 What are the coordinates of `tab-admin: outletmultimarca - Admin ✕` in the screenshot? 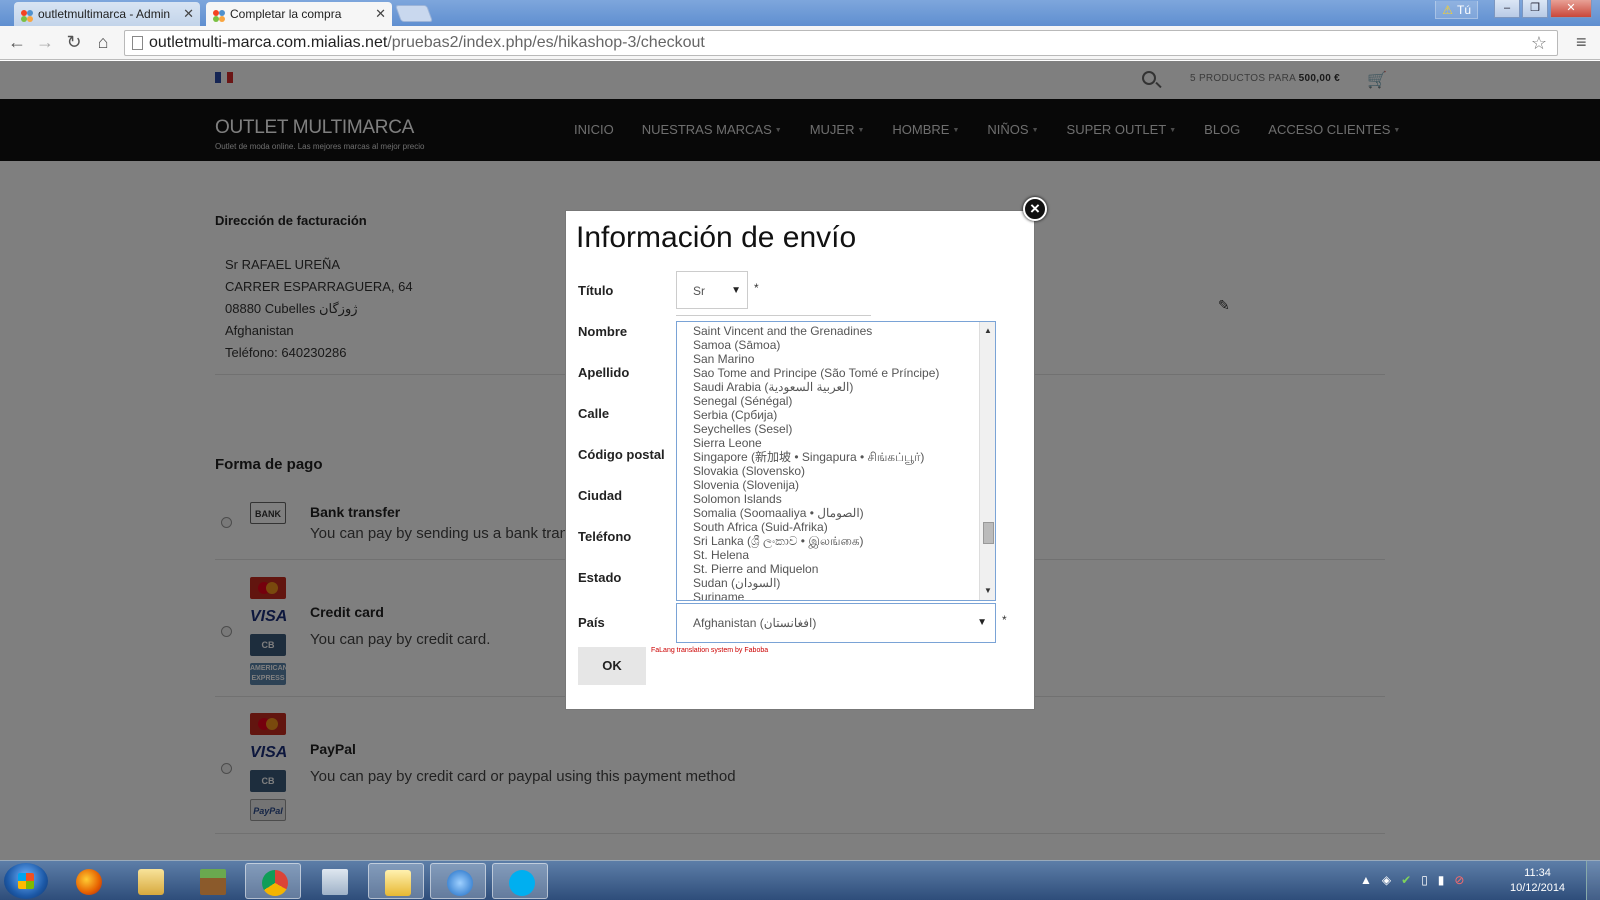 It's located at (107, 14).